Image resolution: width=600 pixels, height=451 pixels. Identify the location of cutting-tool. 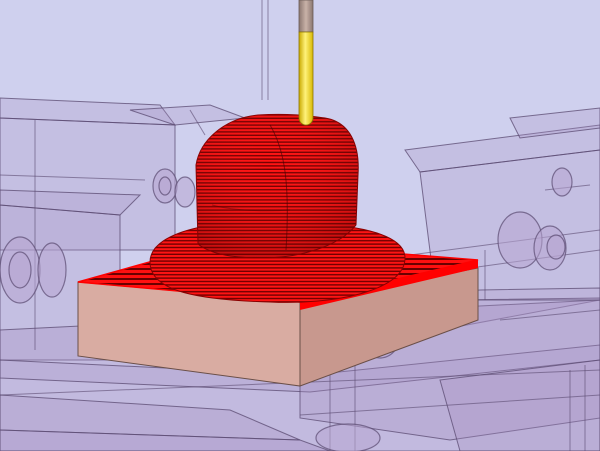
(306, 63).